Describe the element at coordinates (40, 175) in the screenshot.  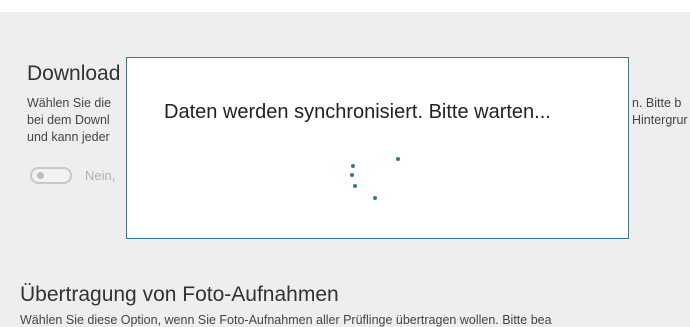
I see `toggle-knob` at that location.